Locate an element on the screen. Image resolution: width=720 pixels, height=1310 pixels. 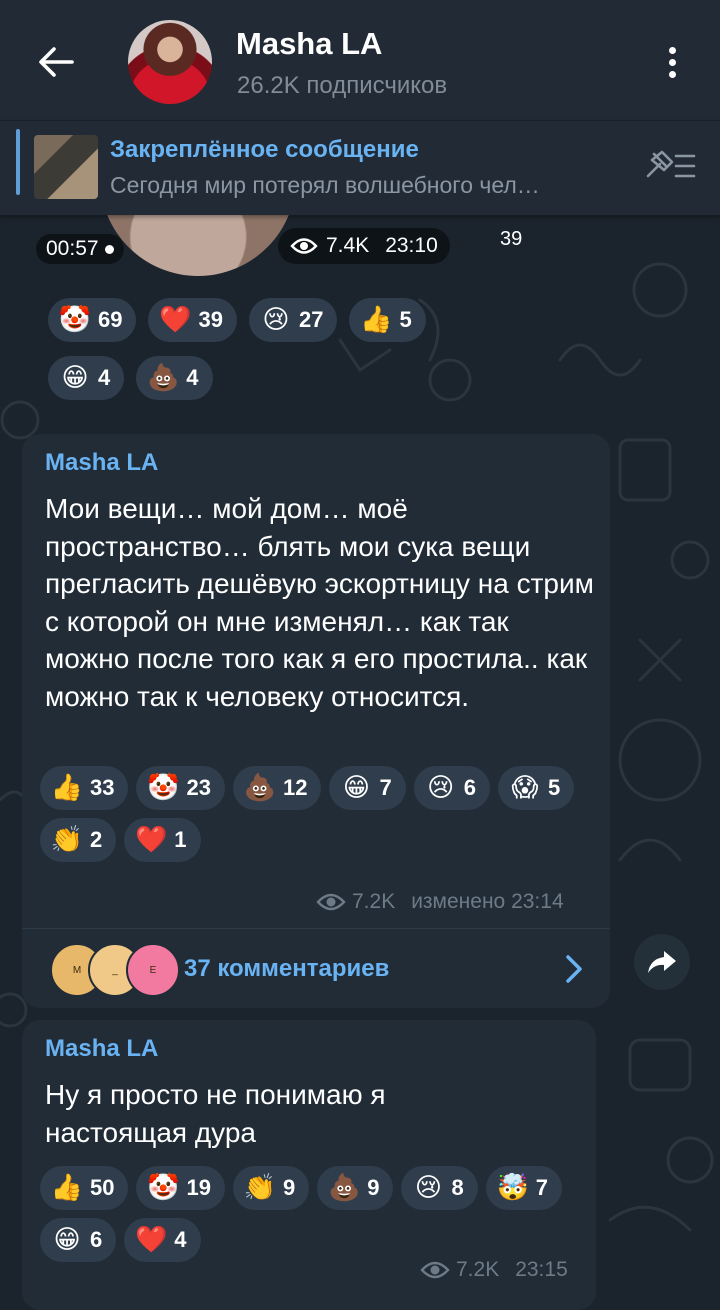
pinned-list-button is located at coordinates (669, 166).